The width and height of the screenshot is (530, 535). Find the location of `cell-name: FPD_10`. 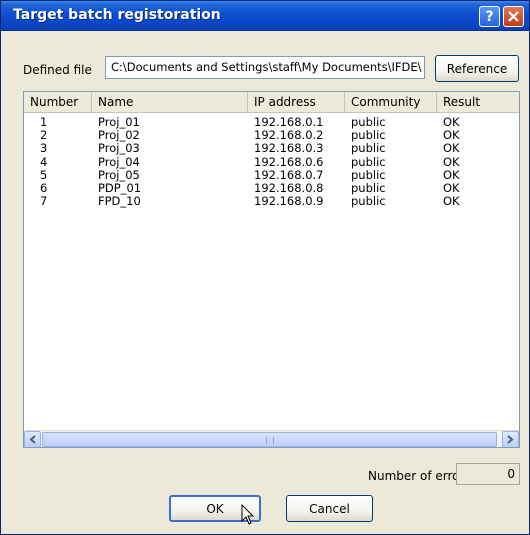

cell-name: FPD_10 is located at coordinates (119, 202).